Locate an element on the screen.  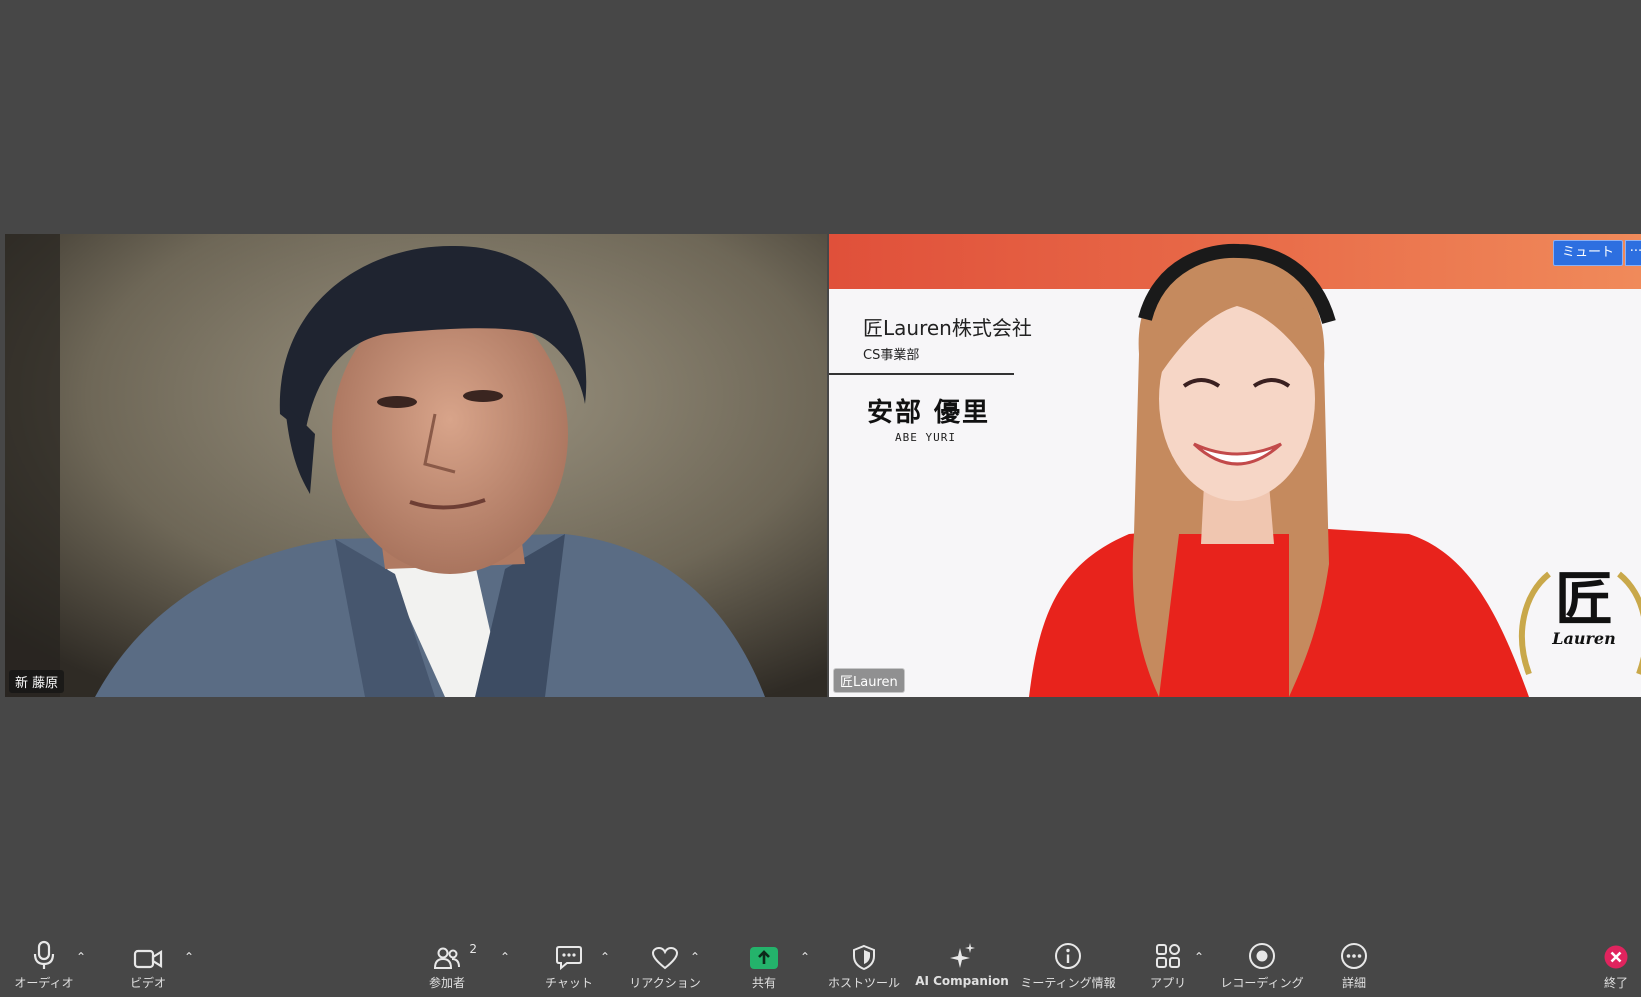
logo-kanji: 匠 is located at coordinates (1583, 599).